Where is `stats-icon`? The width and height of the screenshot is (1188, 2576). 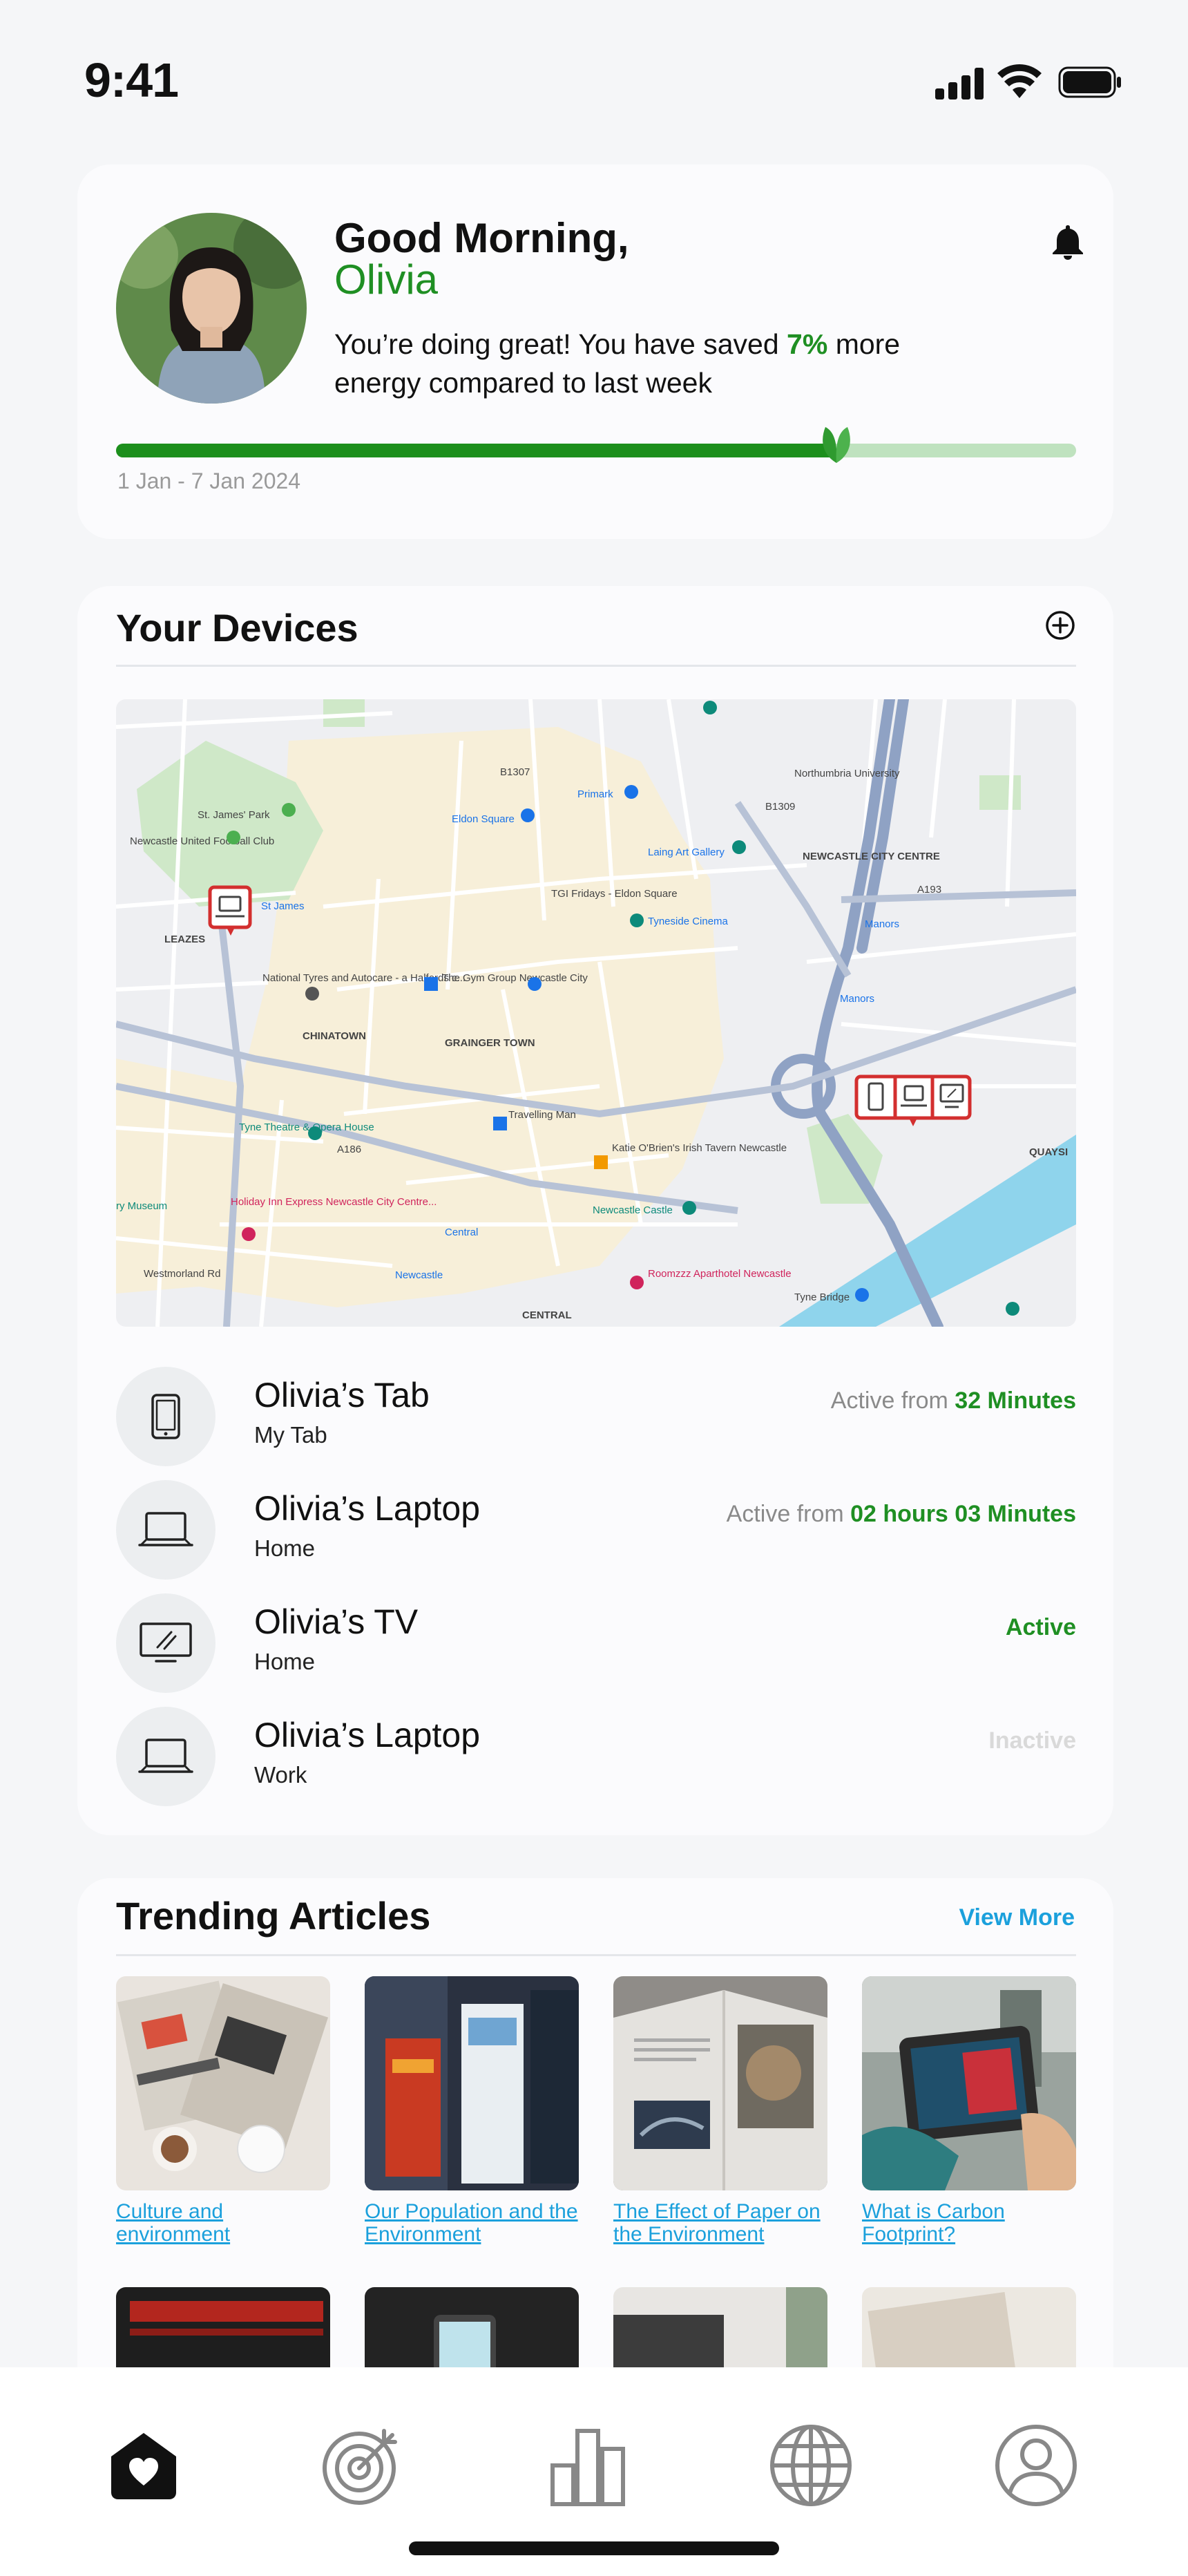 stats-icon is located at coordinates (588, 2465).